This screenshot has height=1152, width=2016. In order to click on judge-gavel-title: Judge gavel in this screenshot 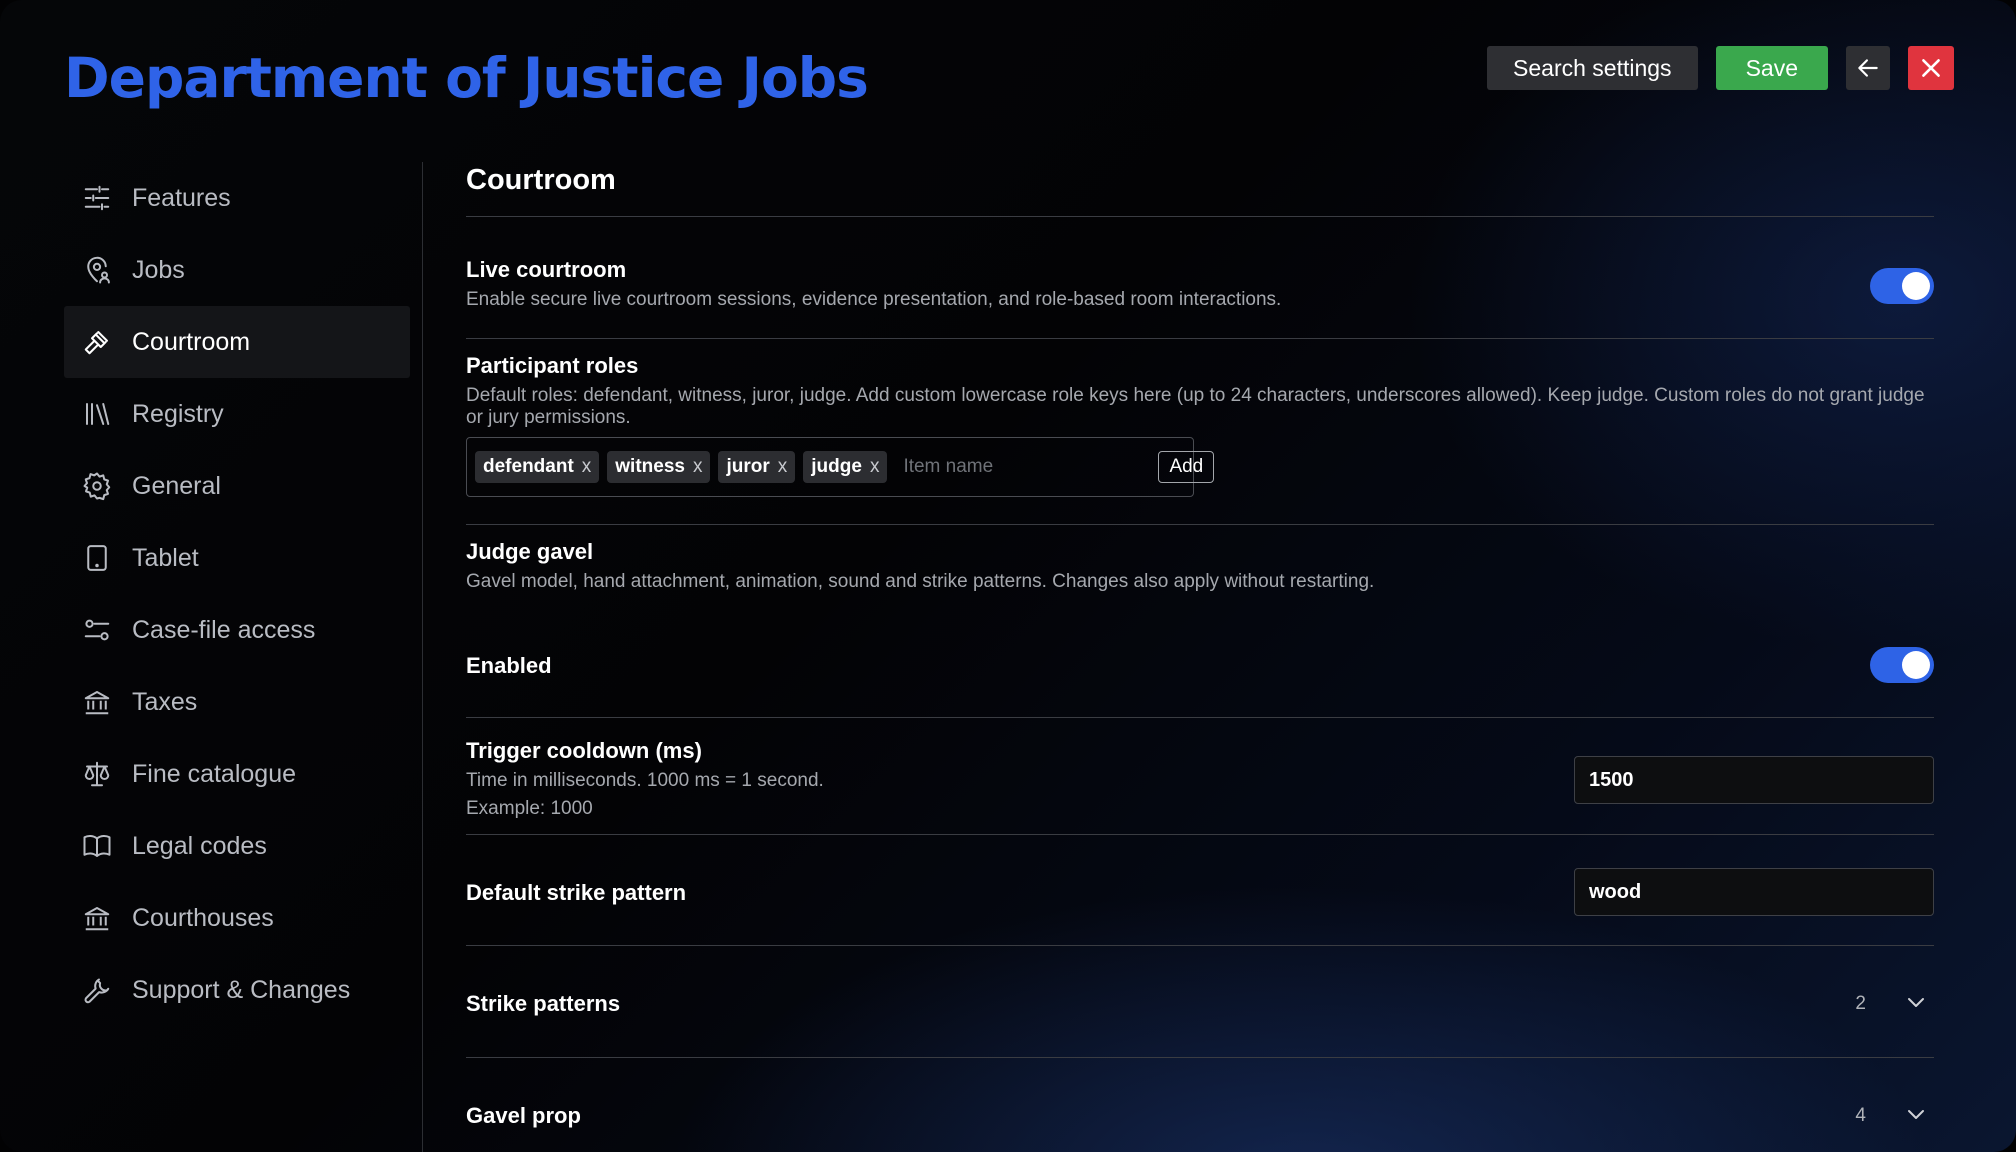, I will do `click(530, 551)`.